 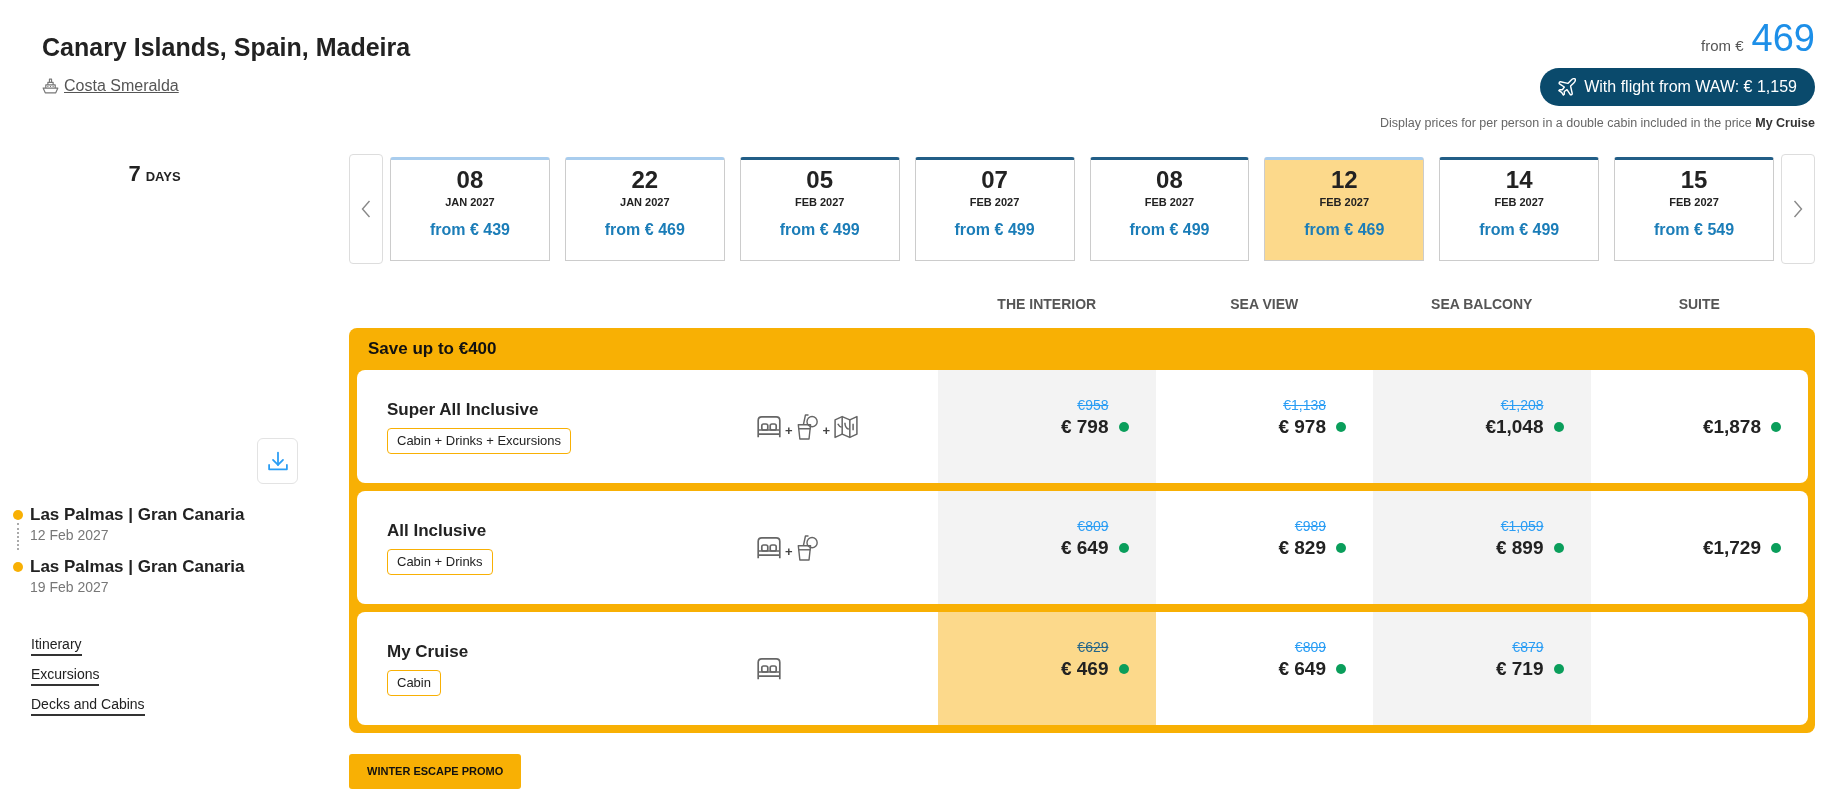 What do you see at coordinates (807, 547) in the screenshot?
I see `cup-icon` at bounding box center [807, 547].